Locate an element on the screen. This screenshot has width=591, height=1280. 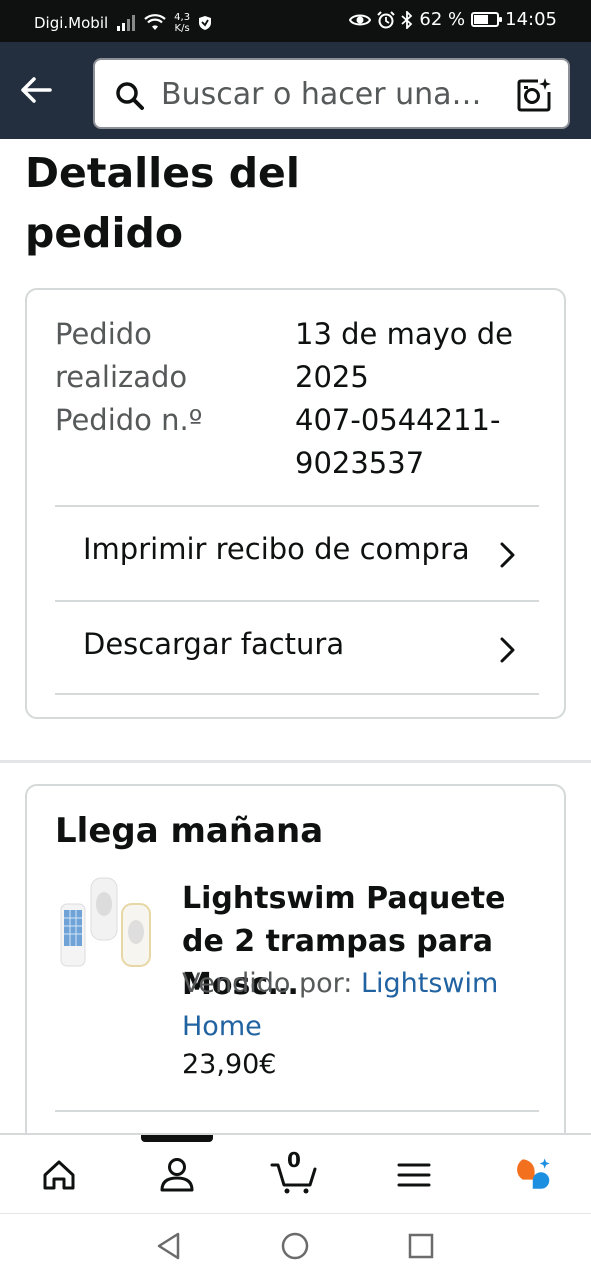
network-speed: 4,3 K/s is located at coordinates (182, 23).